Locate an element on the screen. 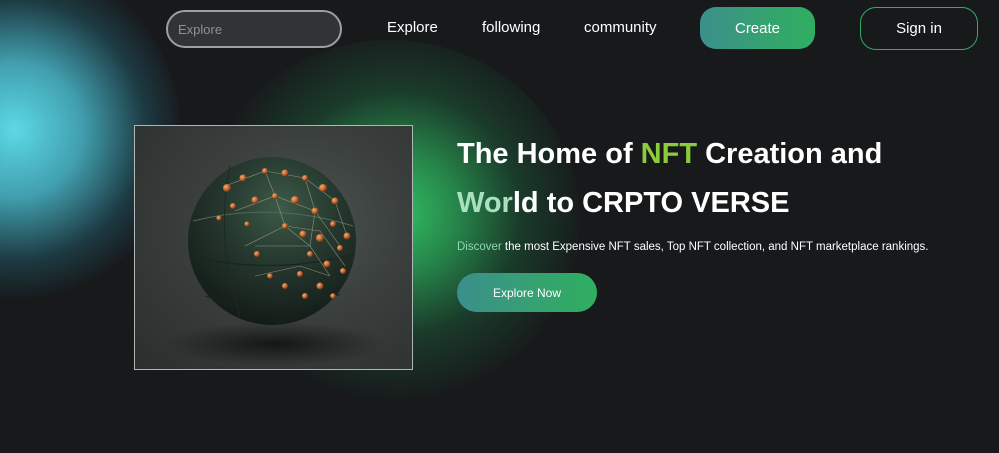  hero-description-start: Discover is located at coordinates (479, 247).